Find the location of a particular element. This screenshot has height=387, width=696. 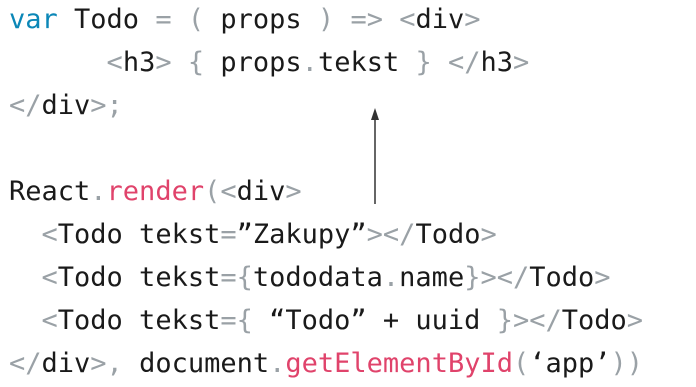

line-close-div: </div>; is located at coordinates (66, 106).